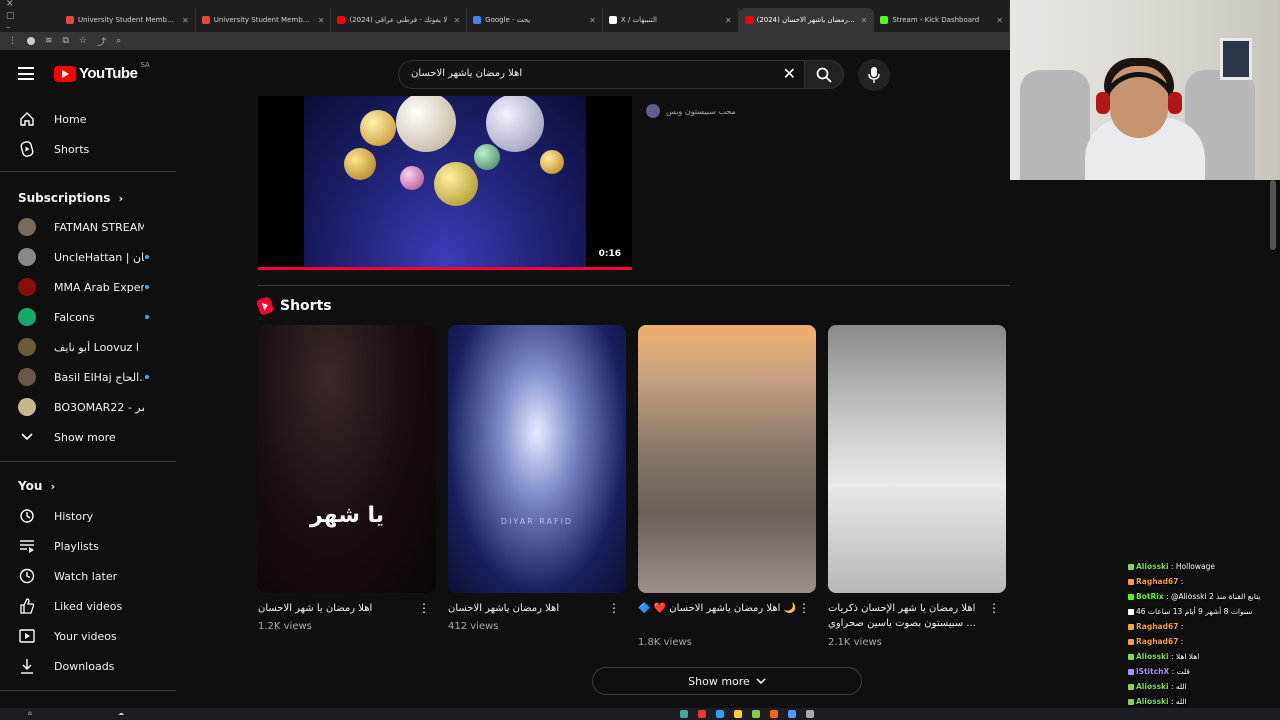 This screenshot has width=1280, height=720. What do you see at coordinates (205, 20) in the screenshot?
I see `tab-favicon-icon` at bounding box center [205, 20].